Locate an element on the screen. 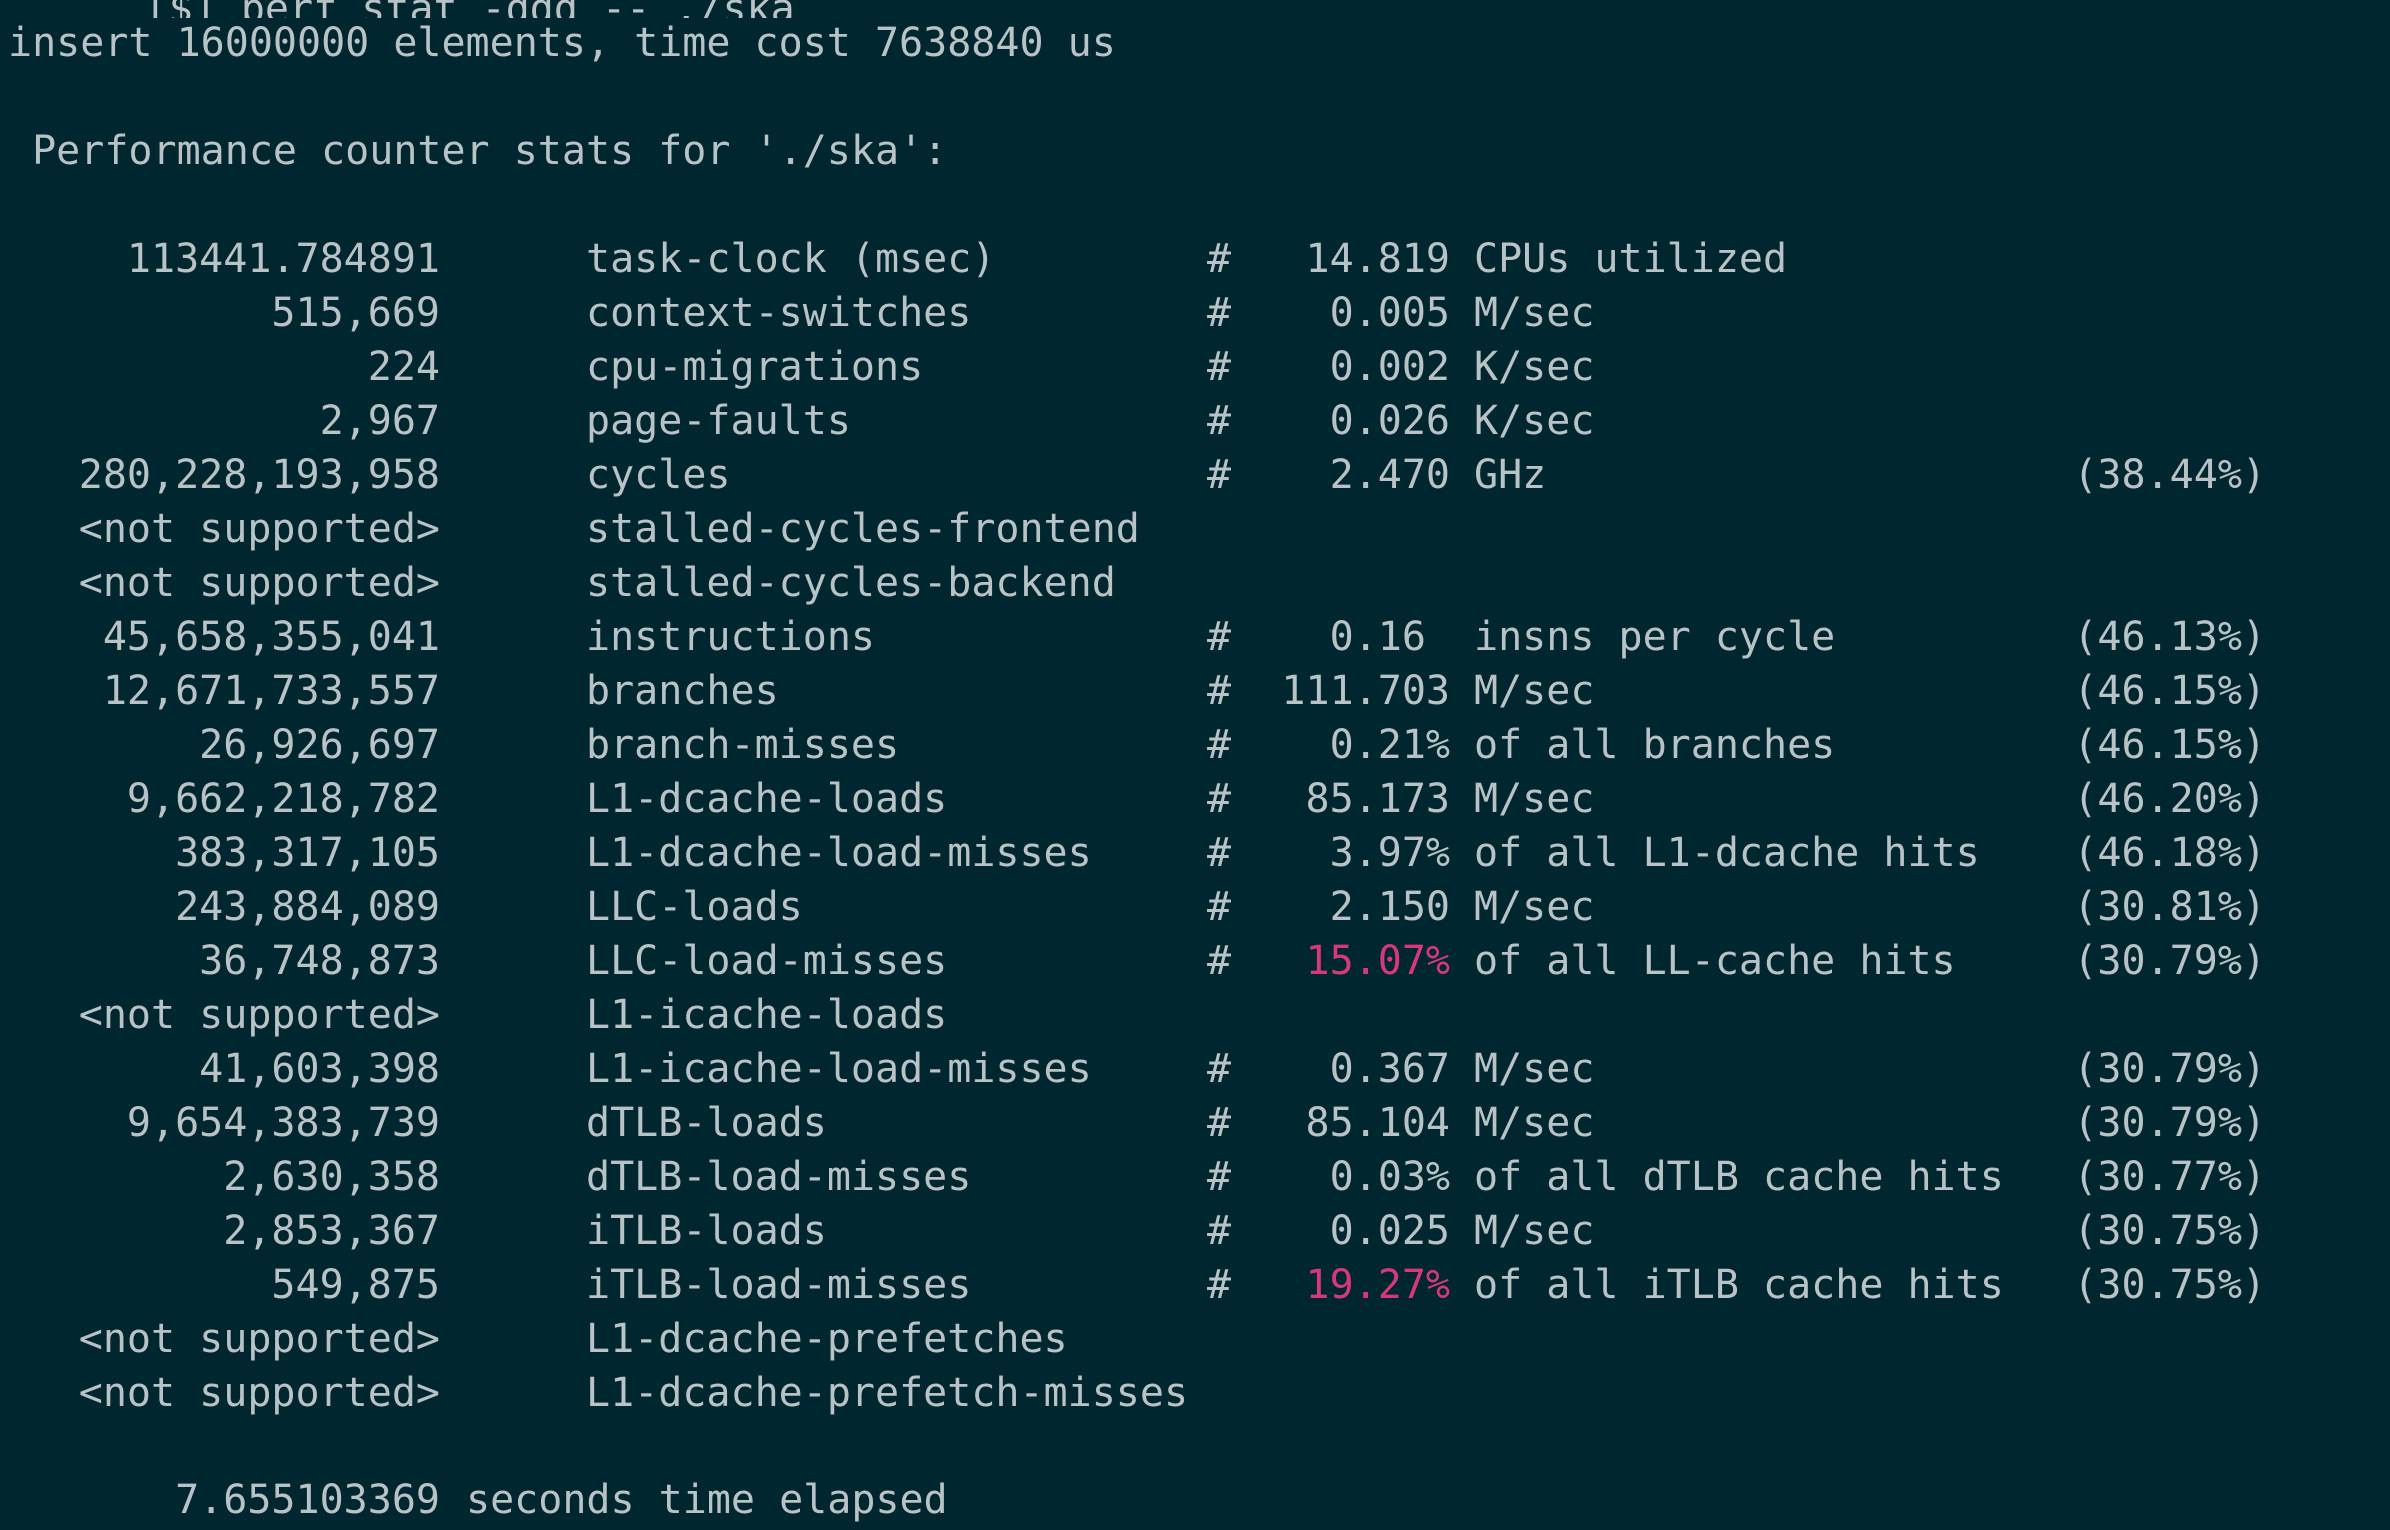  stat-sampling-percent: (46.18%) is located at coordinates (2169, 853).